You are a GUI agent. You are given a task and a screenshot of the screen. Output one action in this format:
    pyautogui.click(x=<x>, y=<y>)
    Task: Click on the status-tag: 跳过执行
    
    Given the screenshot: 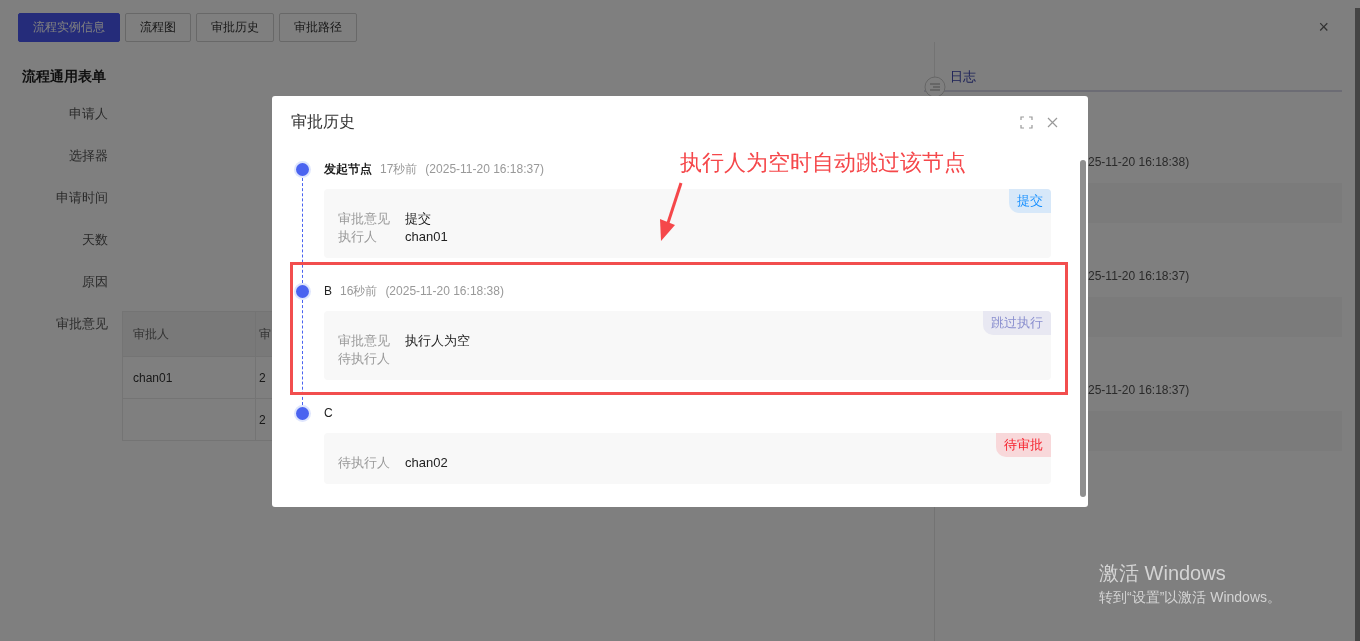 What is the action you would take?
    pyautogui.click(x=1017, y=323)
    